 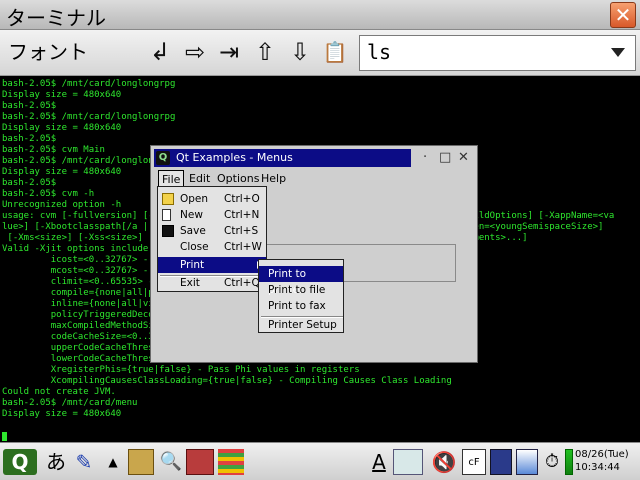 I want to click on taskbar: Q あ ✎ ▲ 🔍 A 🔇 cF ⏱ 08/26(Tue) 10:34:44, so click(x=320, y=461).